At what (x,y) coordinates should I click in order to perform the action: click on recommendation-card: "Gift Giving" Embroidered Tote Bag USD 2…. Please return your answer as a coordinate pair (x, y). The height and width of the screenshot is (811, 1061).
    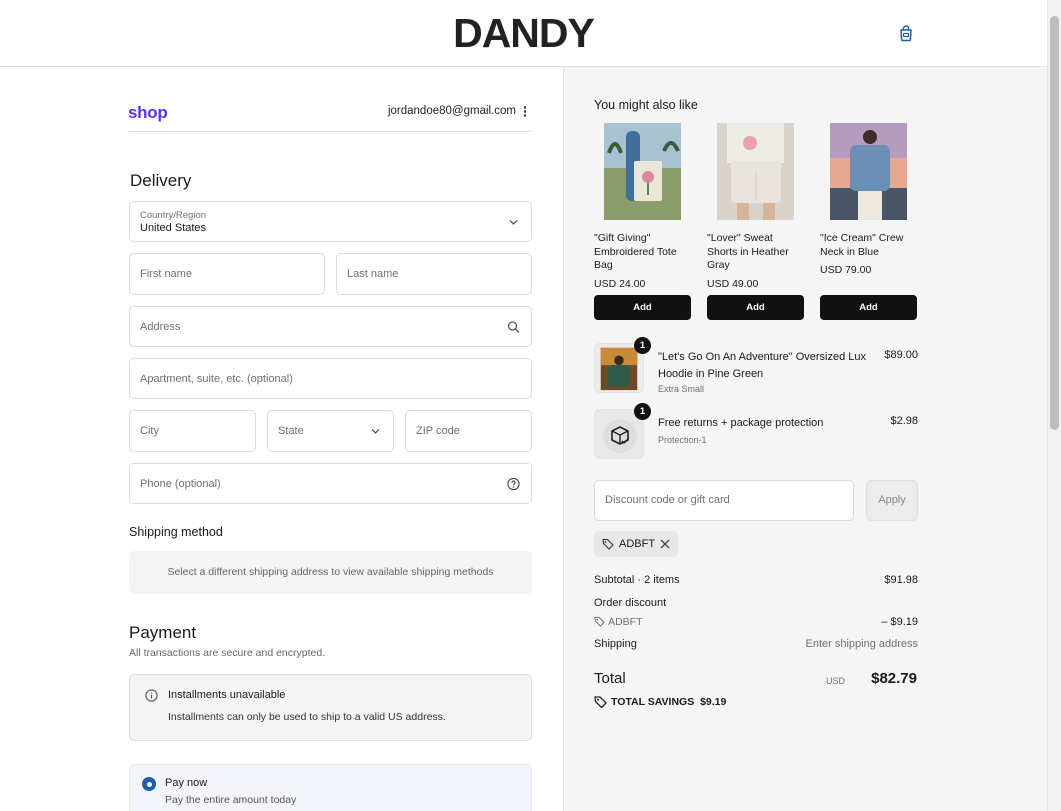
    Looking at the image, I should click on (642, 221).